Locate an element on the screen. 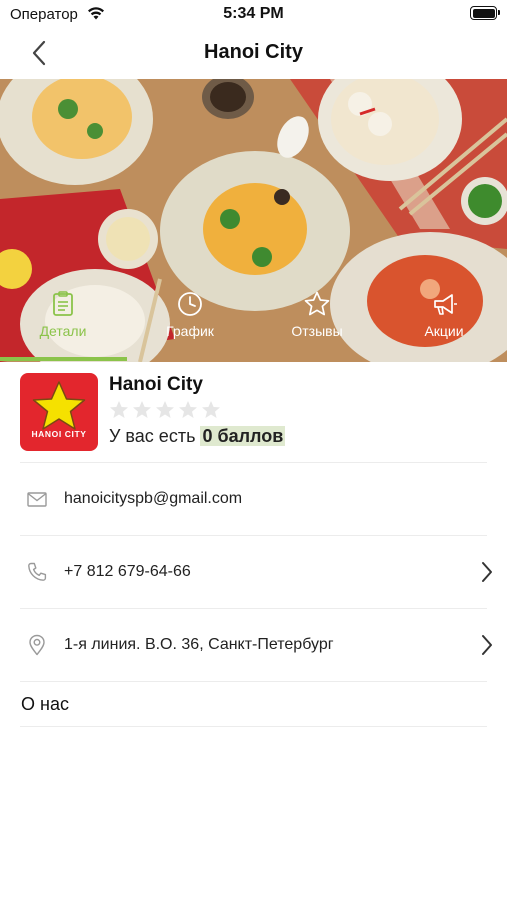  points-balance: У вас есть 0 баллов is located at coordinates (197, 436).